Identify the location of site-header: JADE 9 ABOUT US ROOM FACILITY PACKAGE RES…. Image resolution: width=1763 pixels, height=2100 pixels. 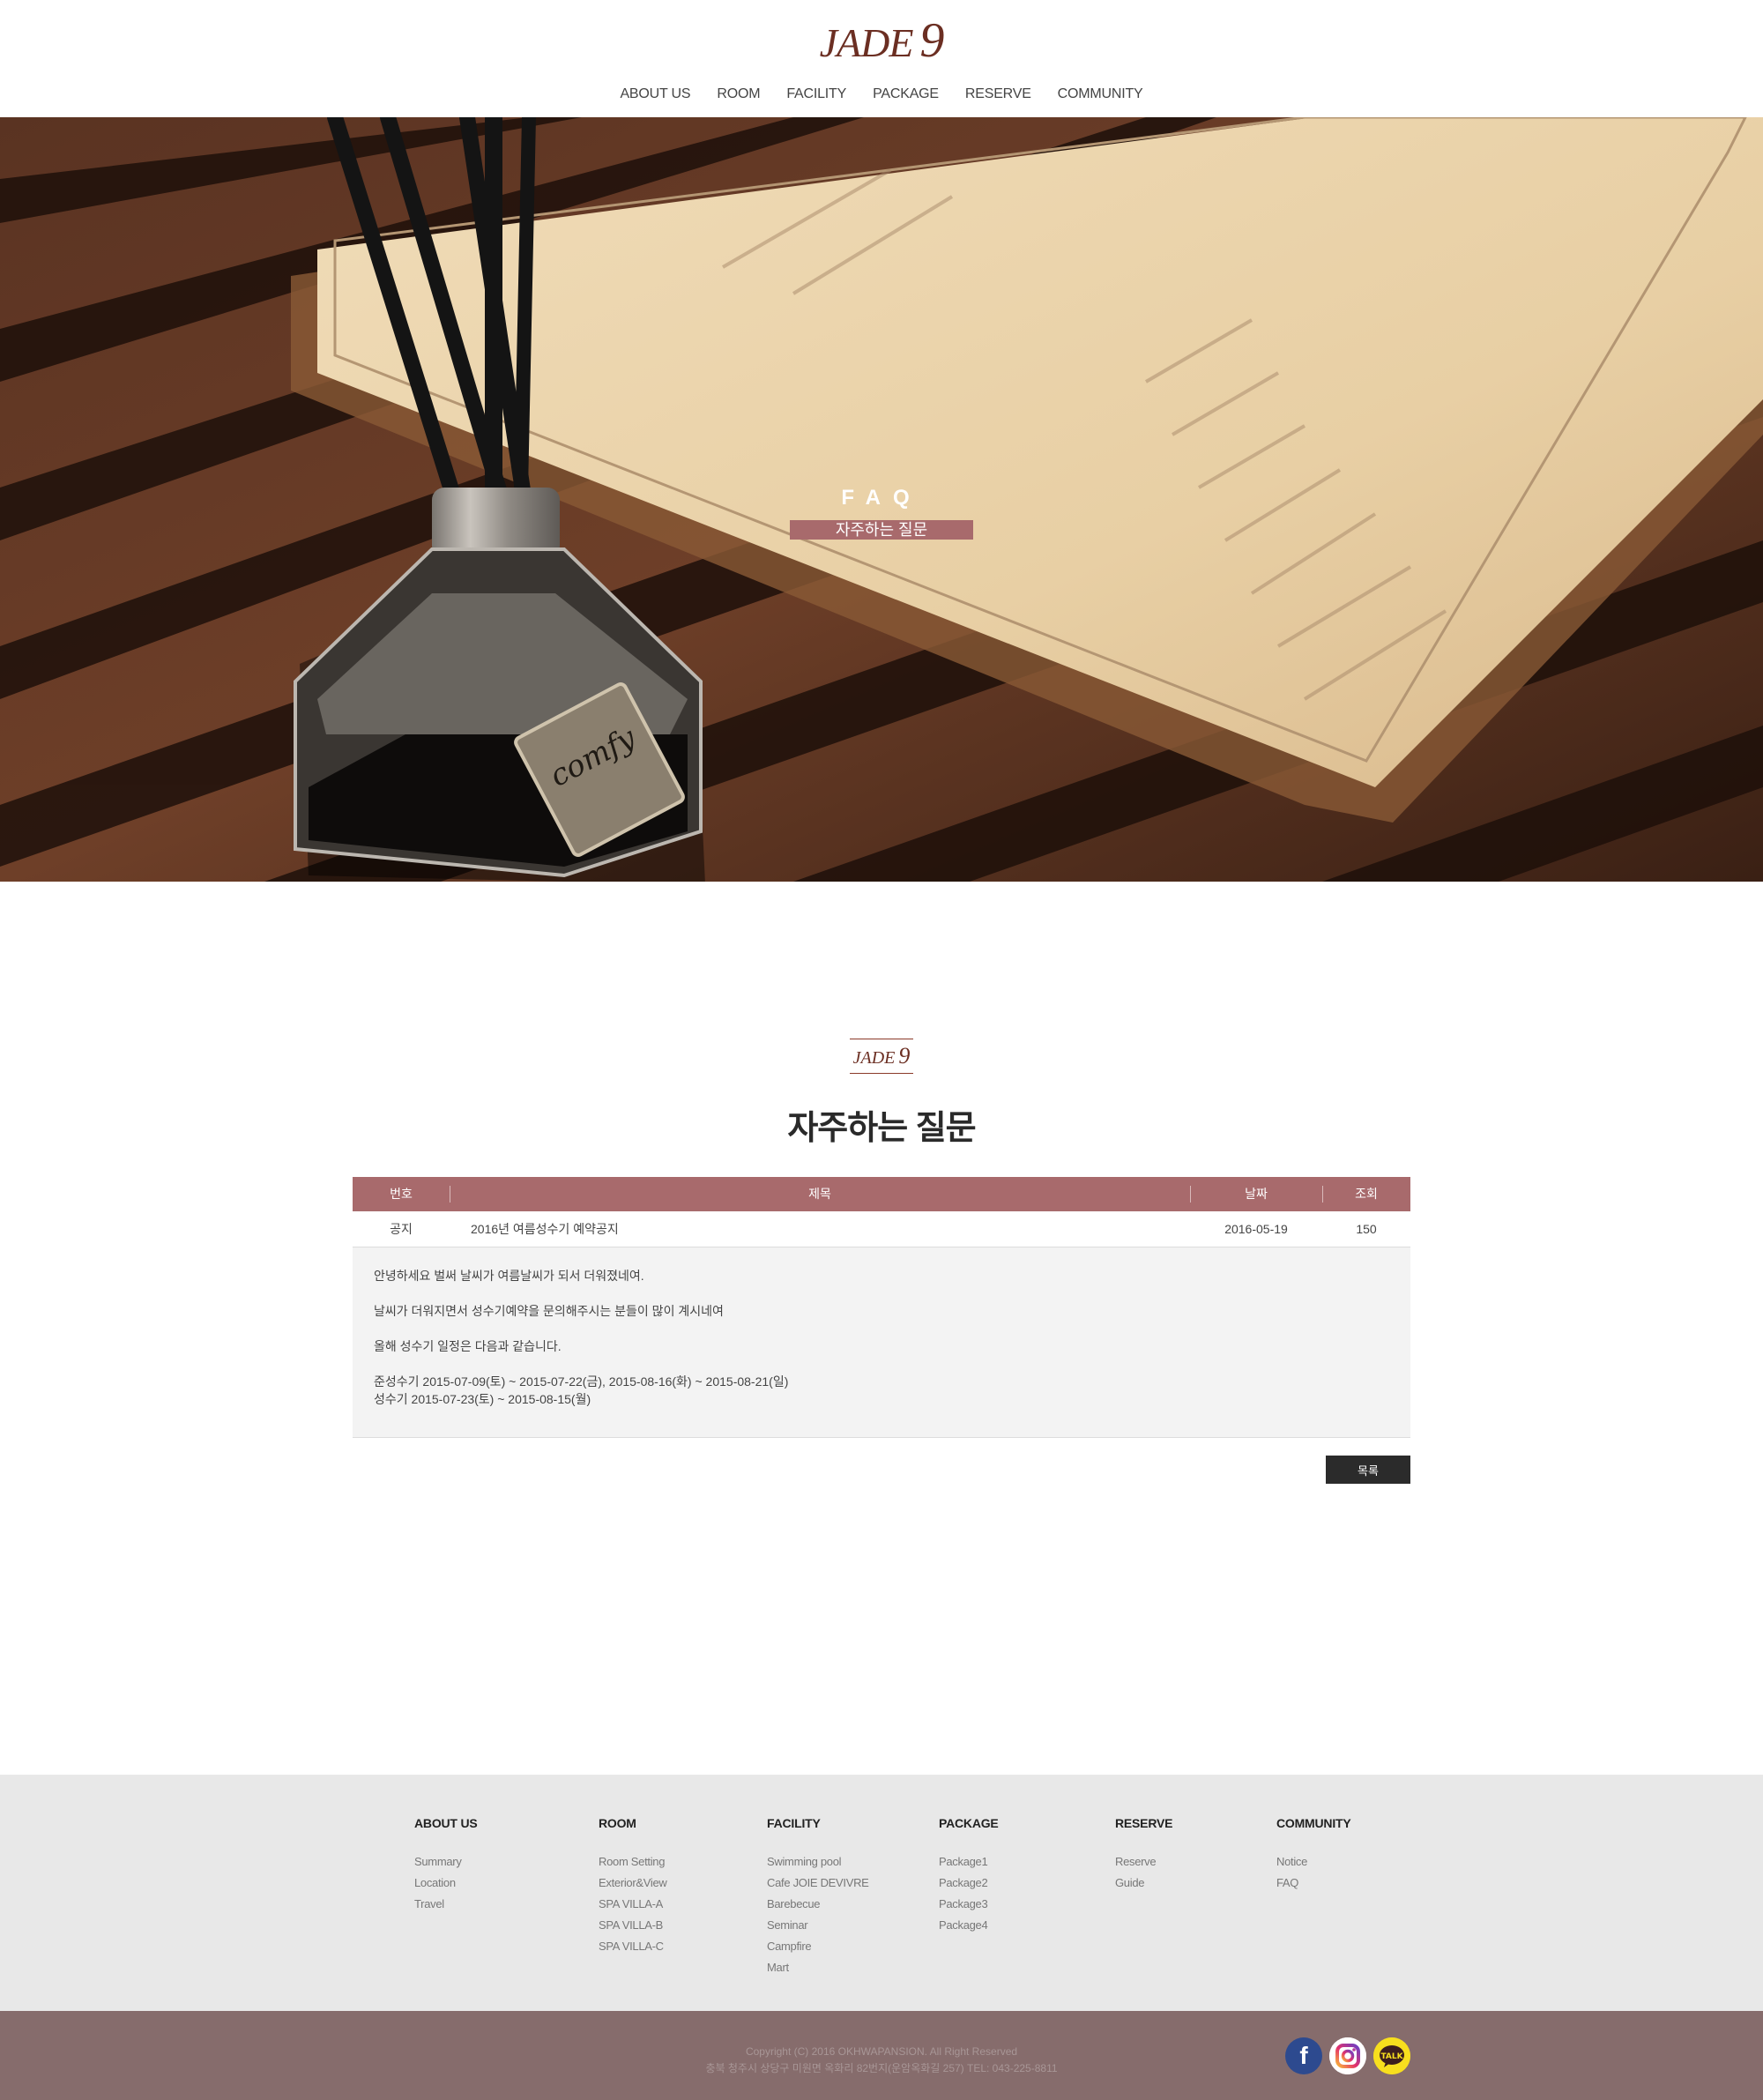
(881, 58).